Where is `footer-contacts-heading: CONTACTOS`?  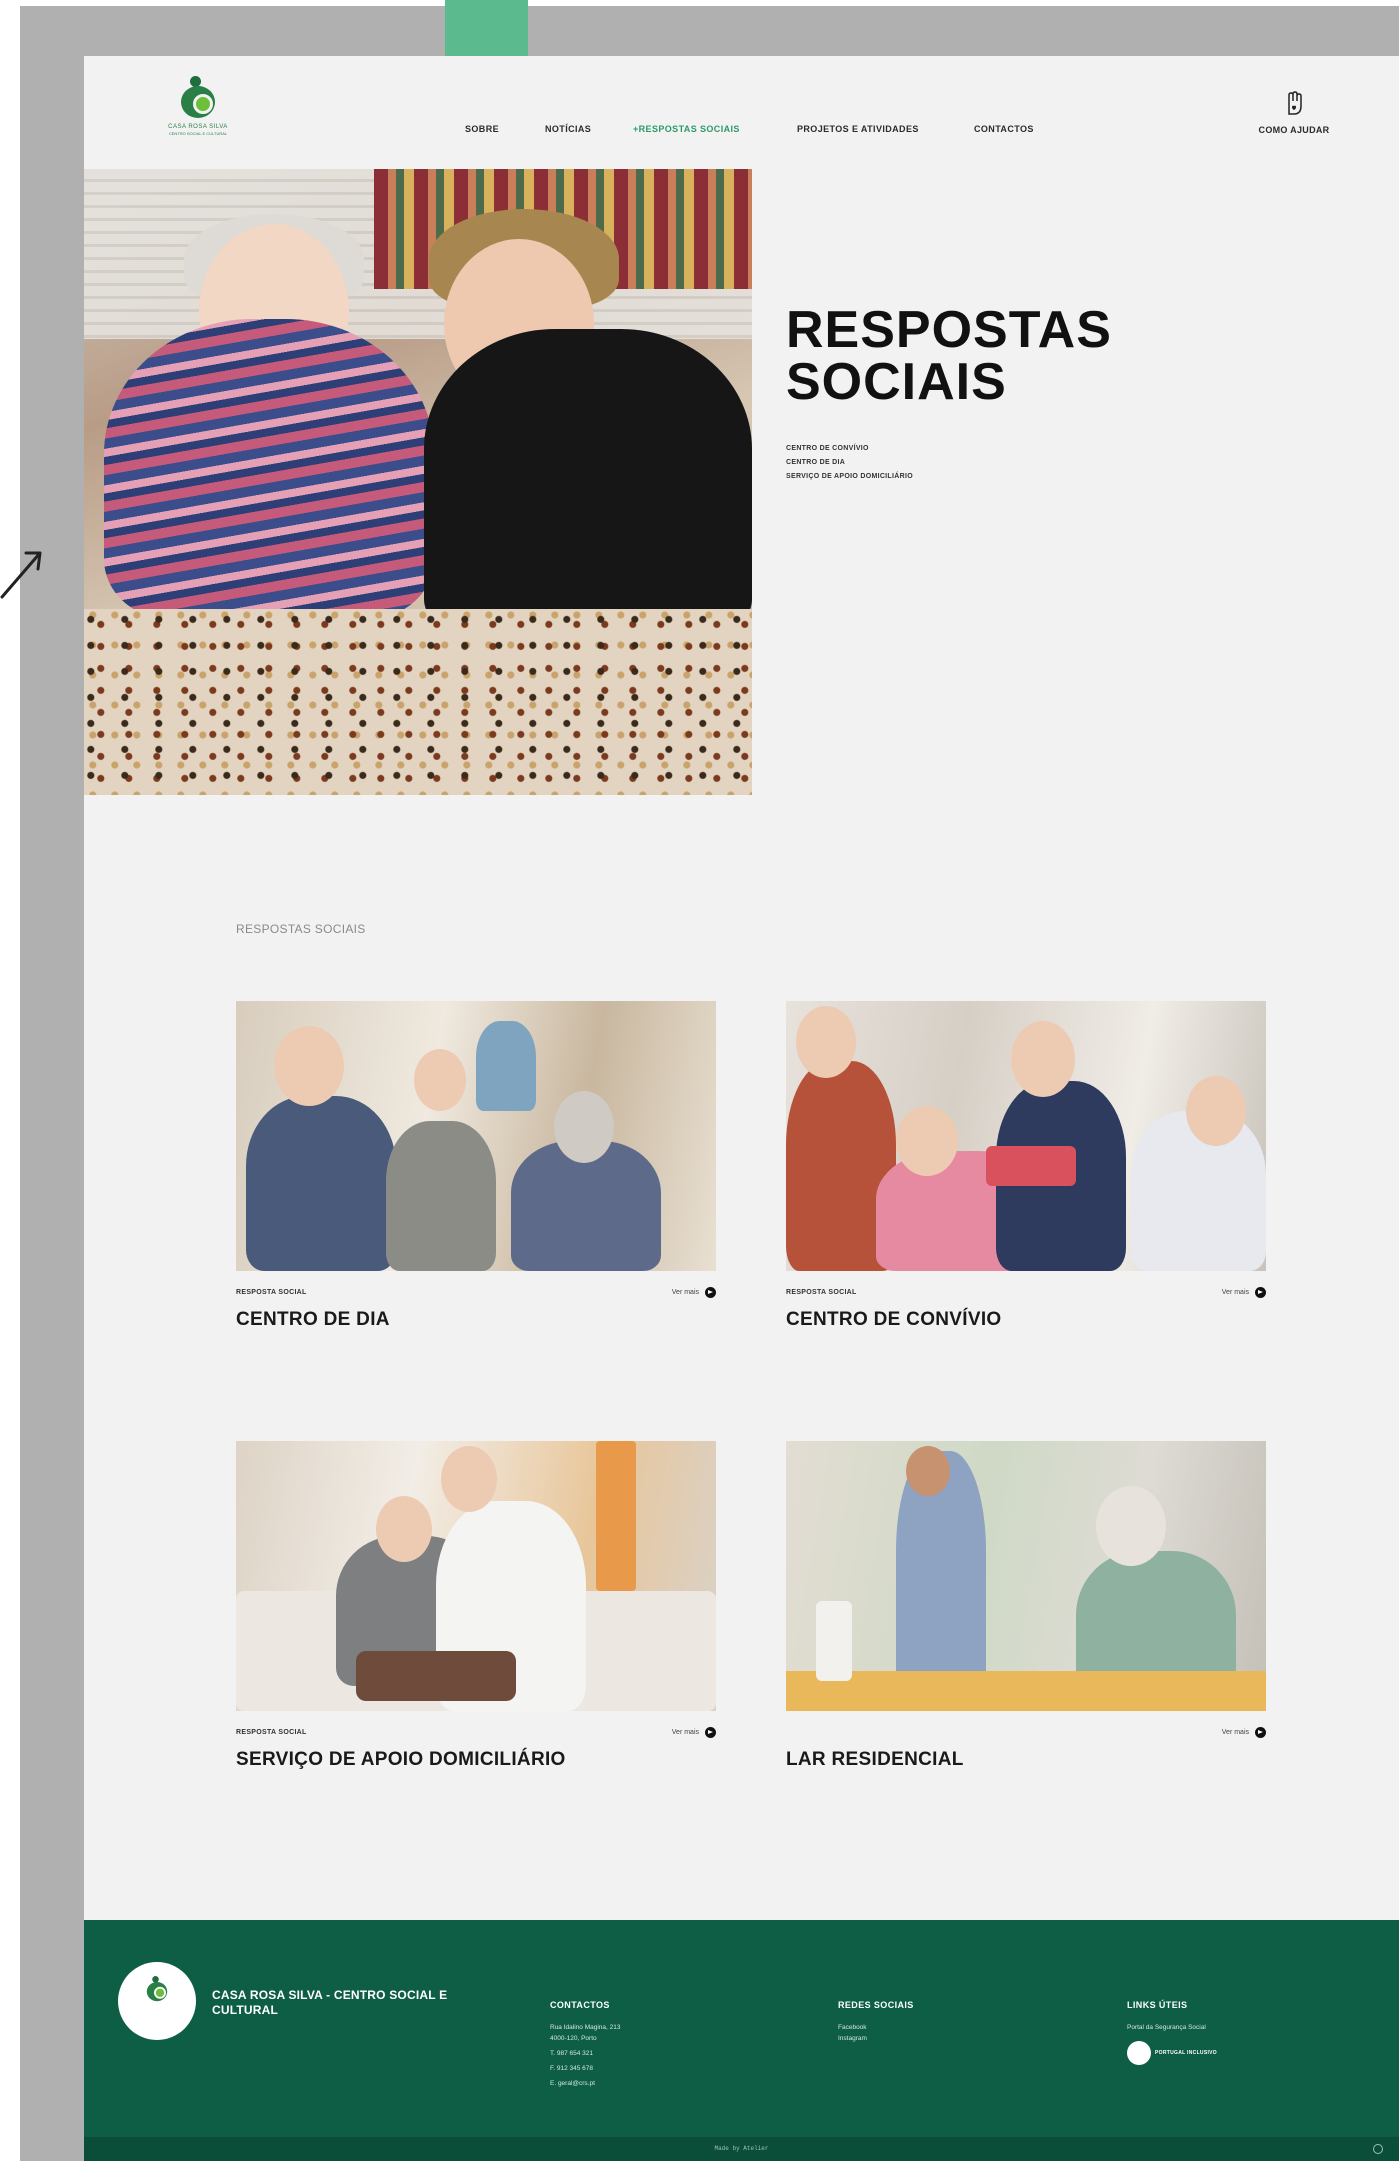
footer-contacts-heading: CONTACTOS is located at coordinates (580, 2005).